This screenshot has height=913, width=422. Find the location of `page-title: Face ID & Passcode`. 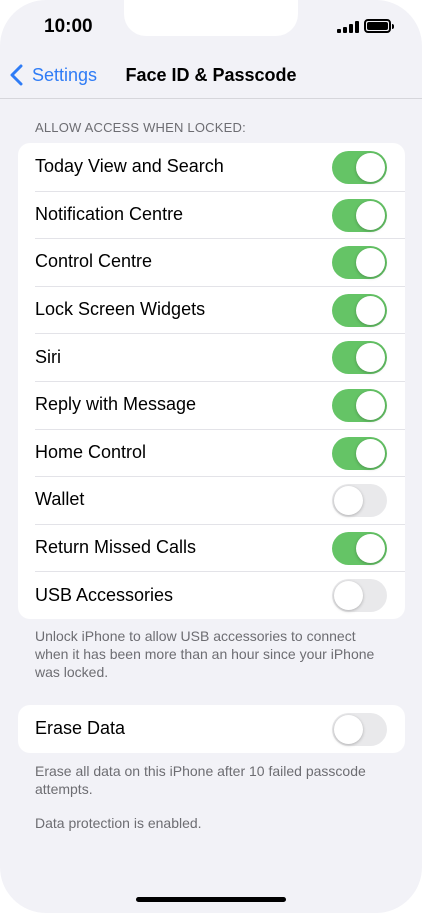

page-title: Face ID & Passcode is located at coordinates (211, 75).